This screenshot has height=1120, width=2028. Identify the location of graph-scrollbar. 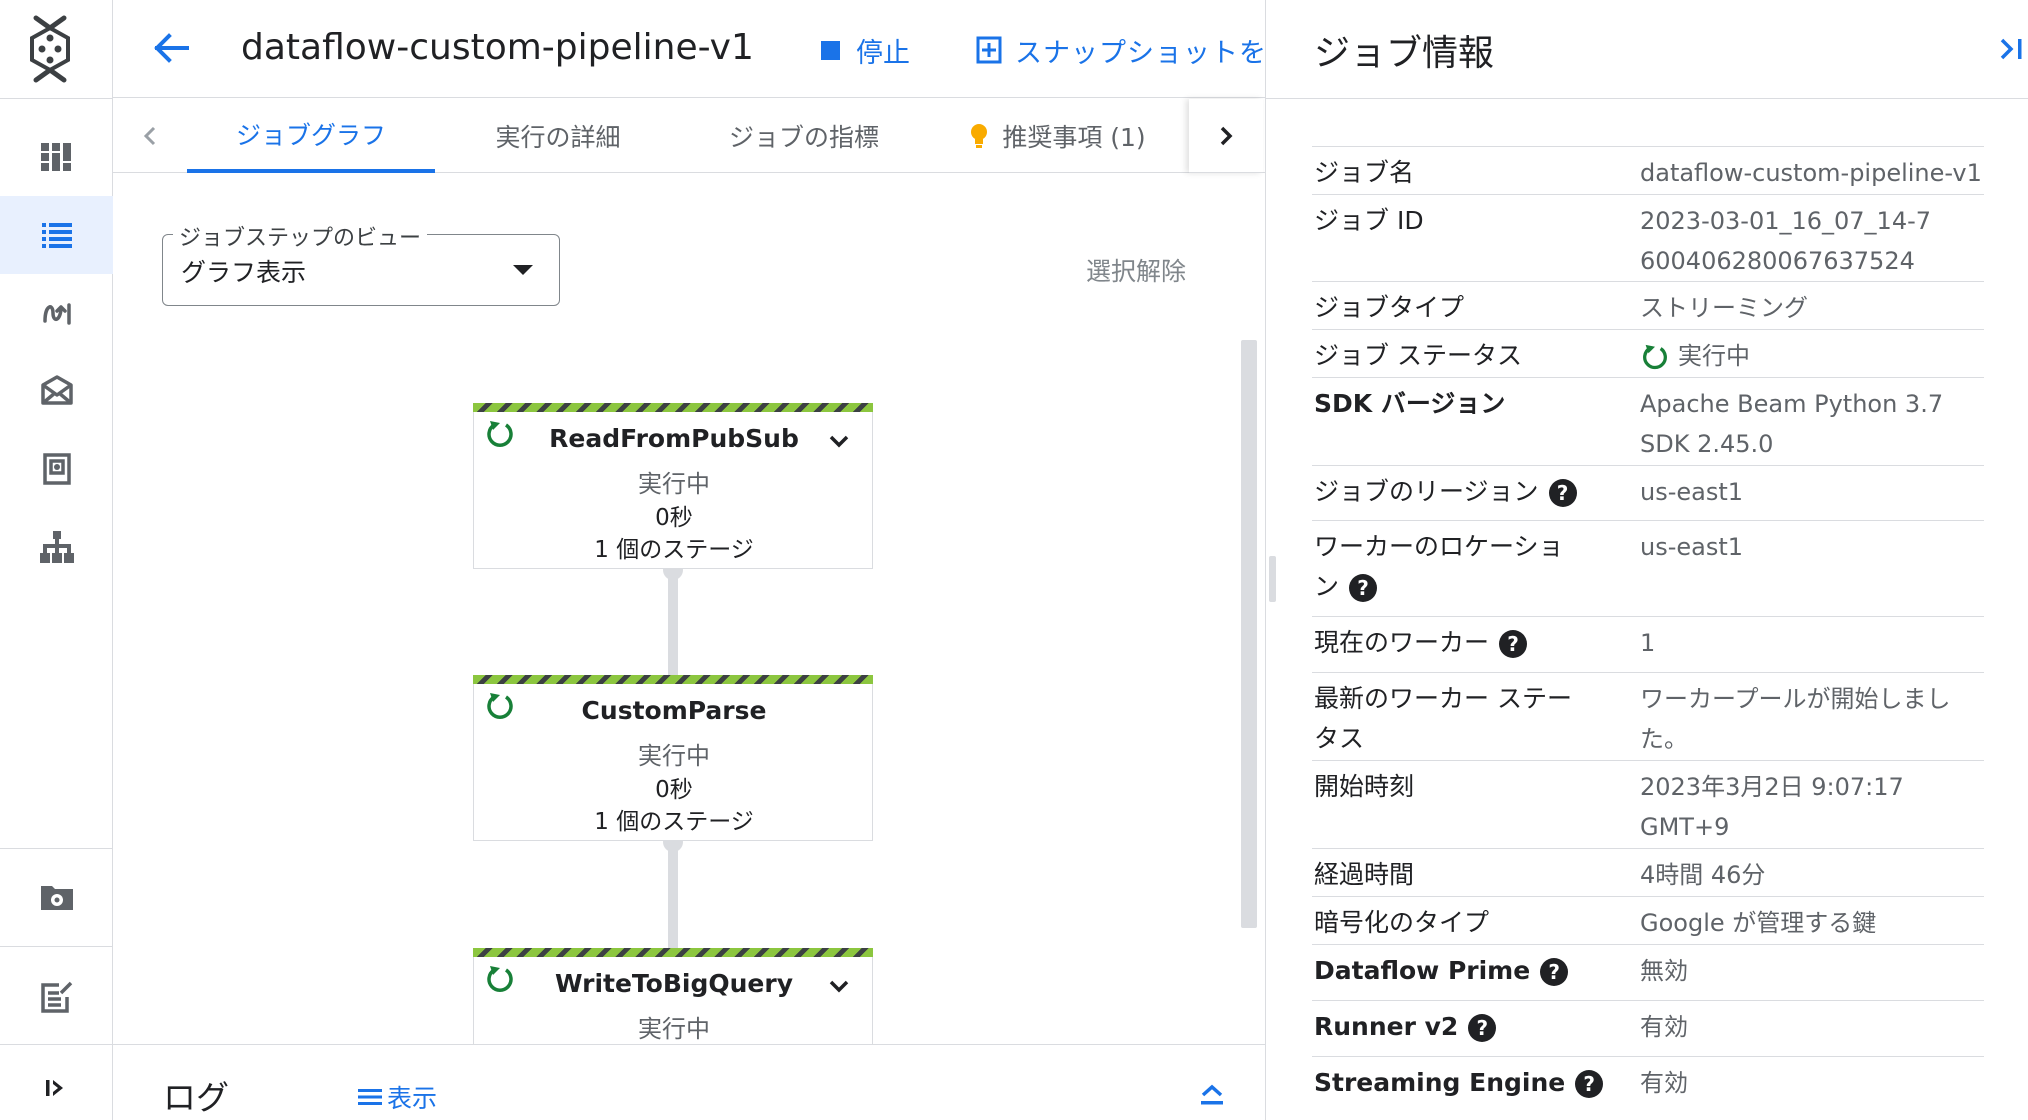
(1249, 634).